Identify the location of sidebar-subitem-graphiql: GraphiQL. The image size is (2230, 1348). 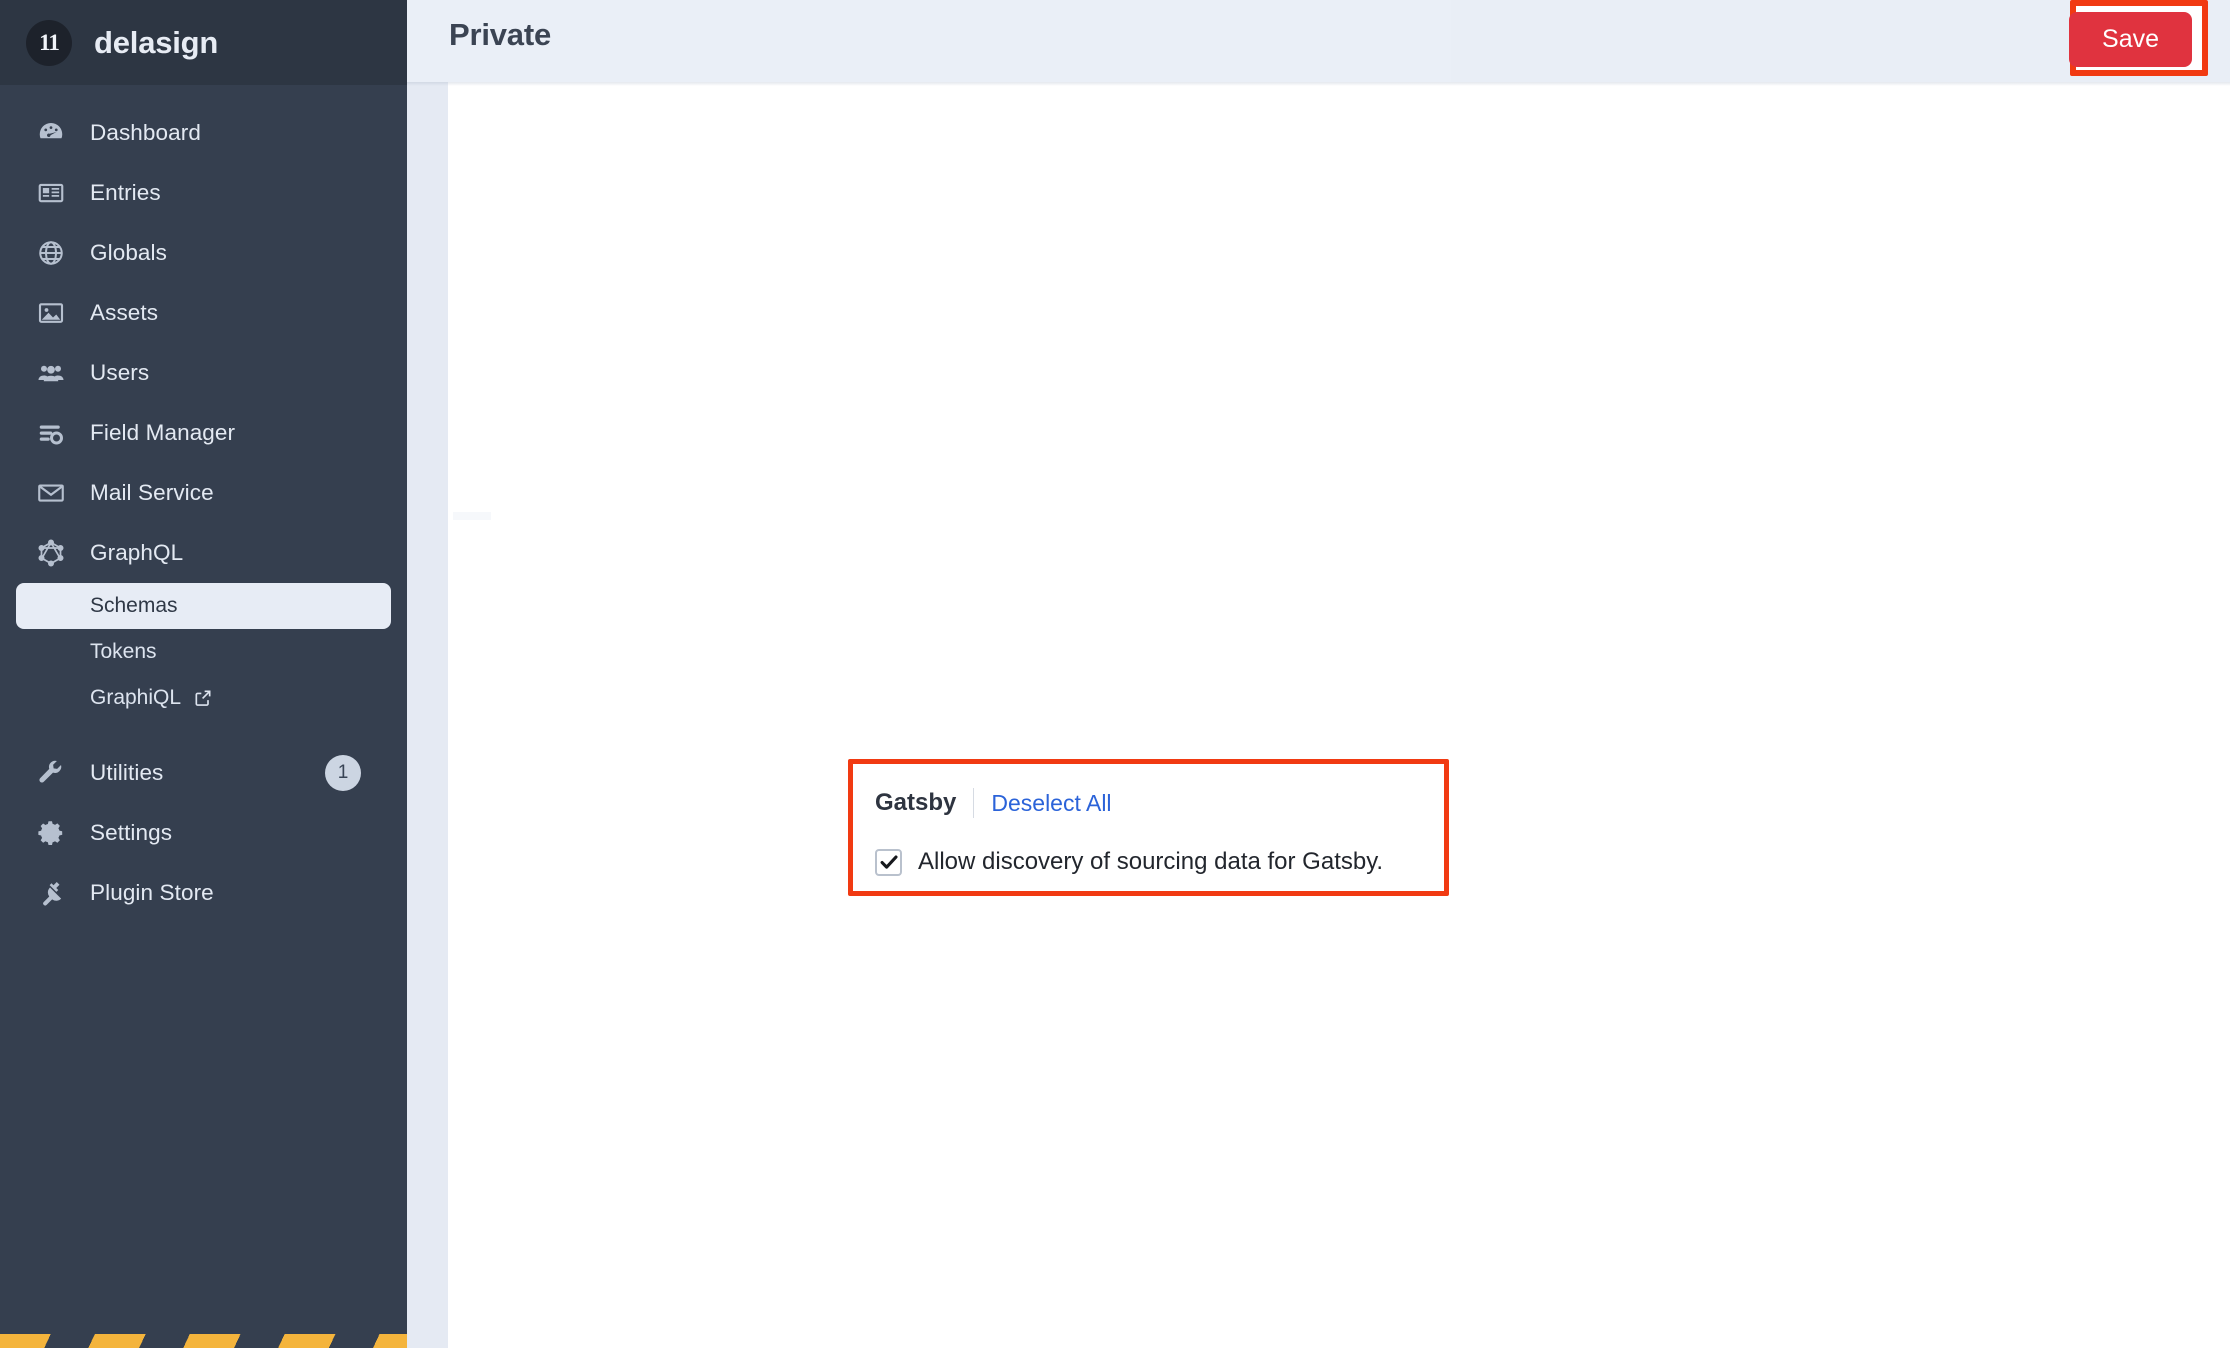
(203, 698).